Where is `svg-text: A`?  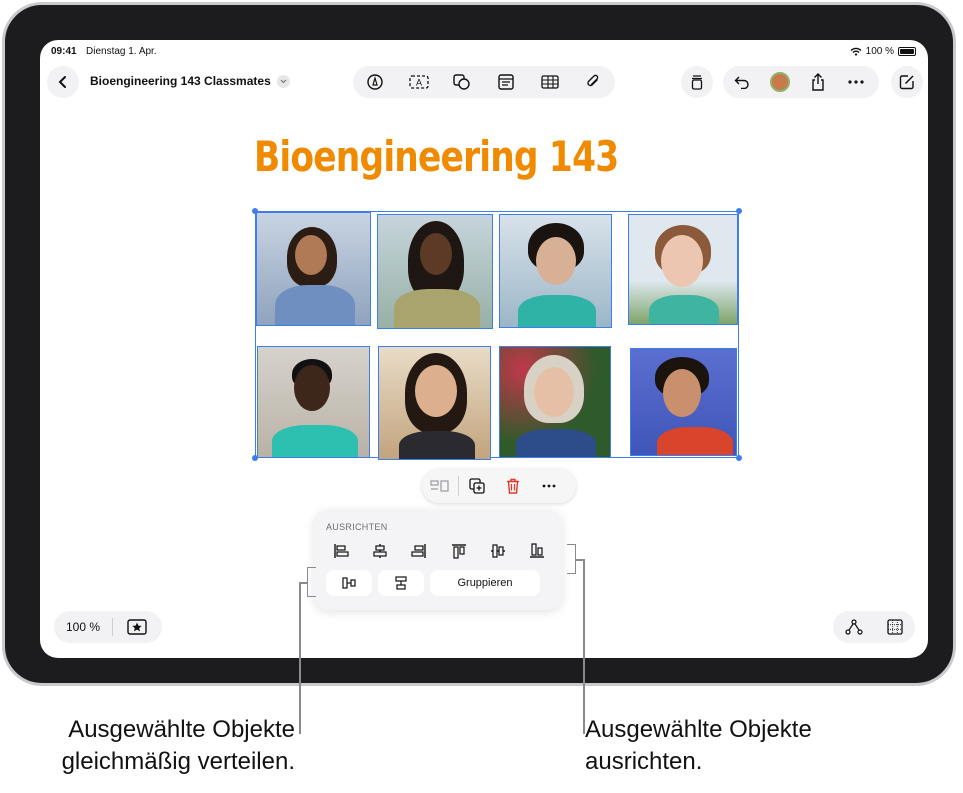 svg-text: A is located at coordinates (418, 83).